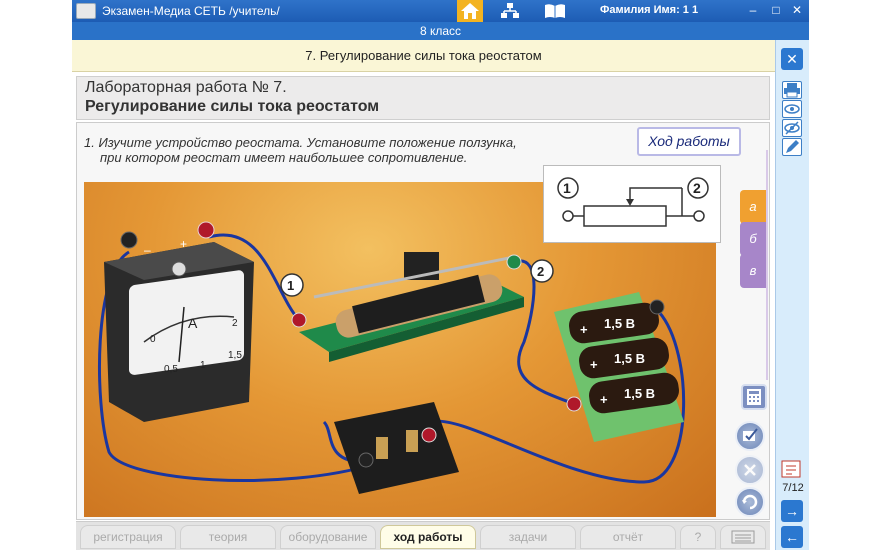  I want to click on ammeter-unit: A, so click(193, 323).